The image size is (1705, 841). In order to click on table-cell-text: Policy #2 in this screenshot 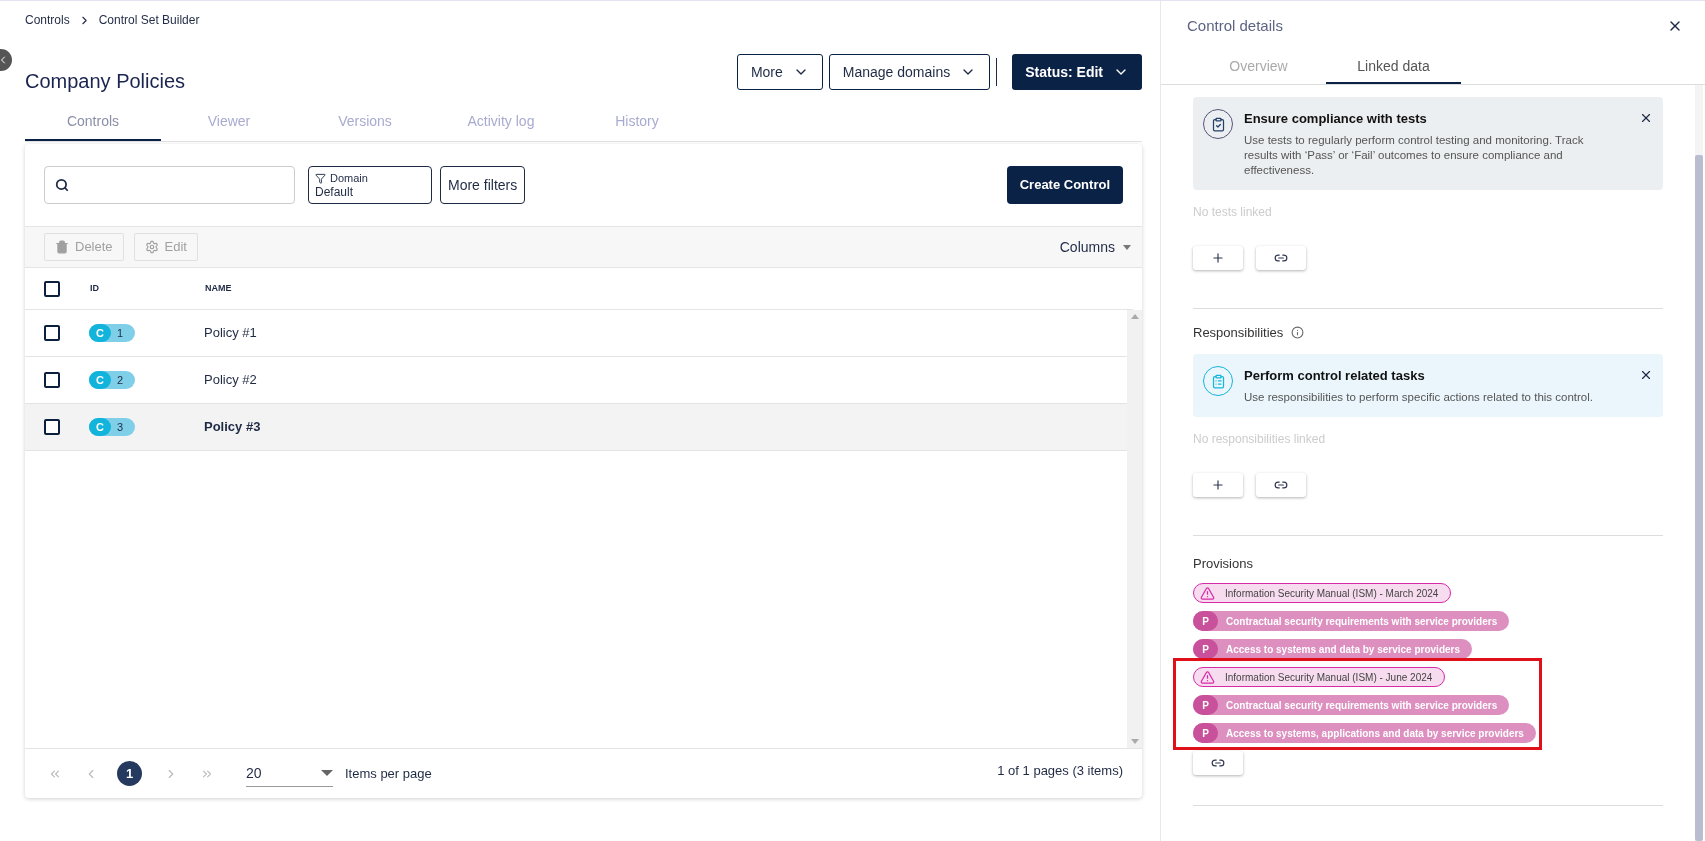, I will do `click(230, 380)`.